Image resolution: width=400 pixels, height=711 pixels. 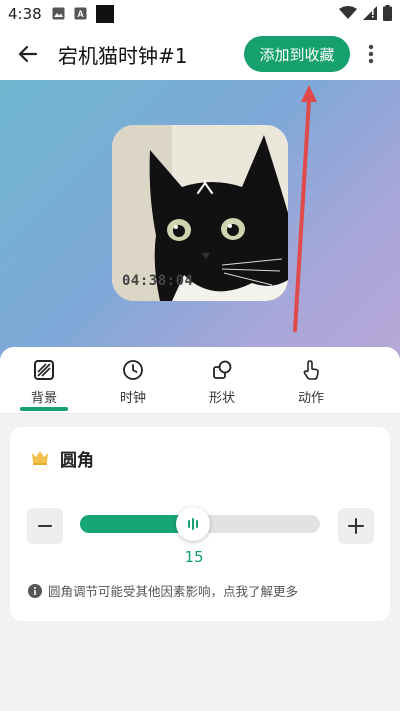 I want to click on battery-icon, so click(x=387, y=13).